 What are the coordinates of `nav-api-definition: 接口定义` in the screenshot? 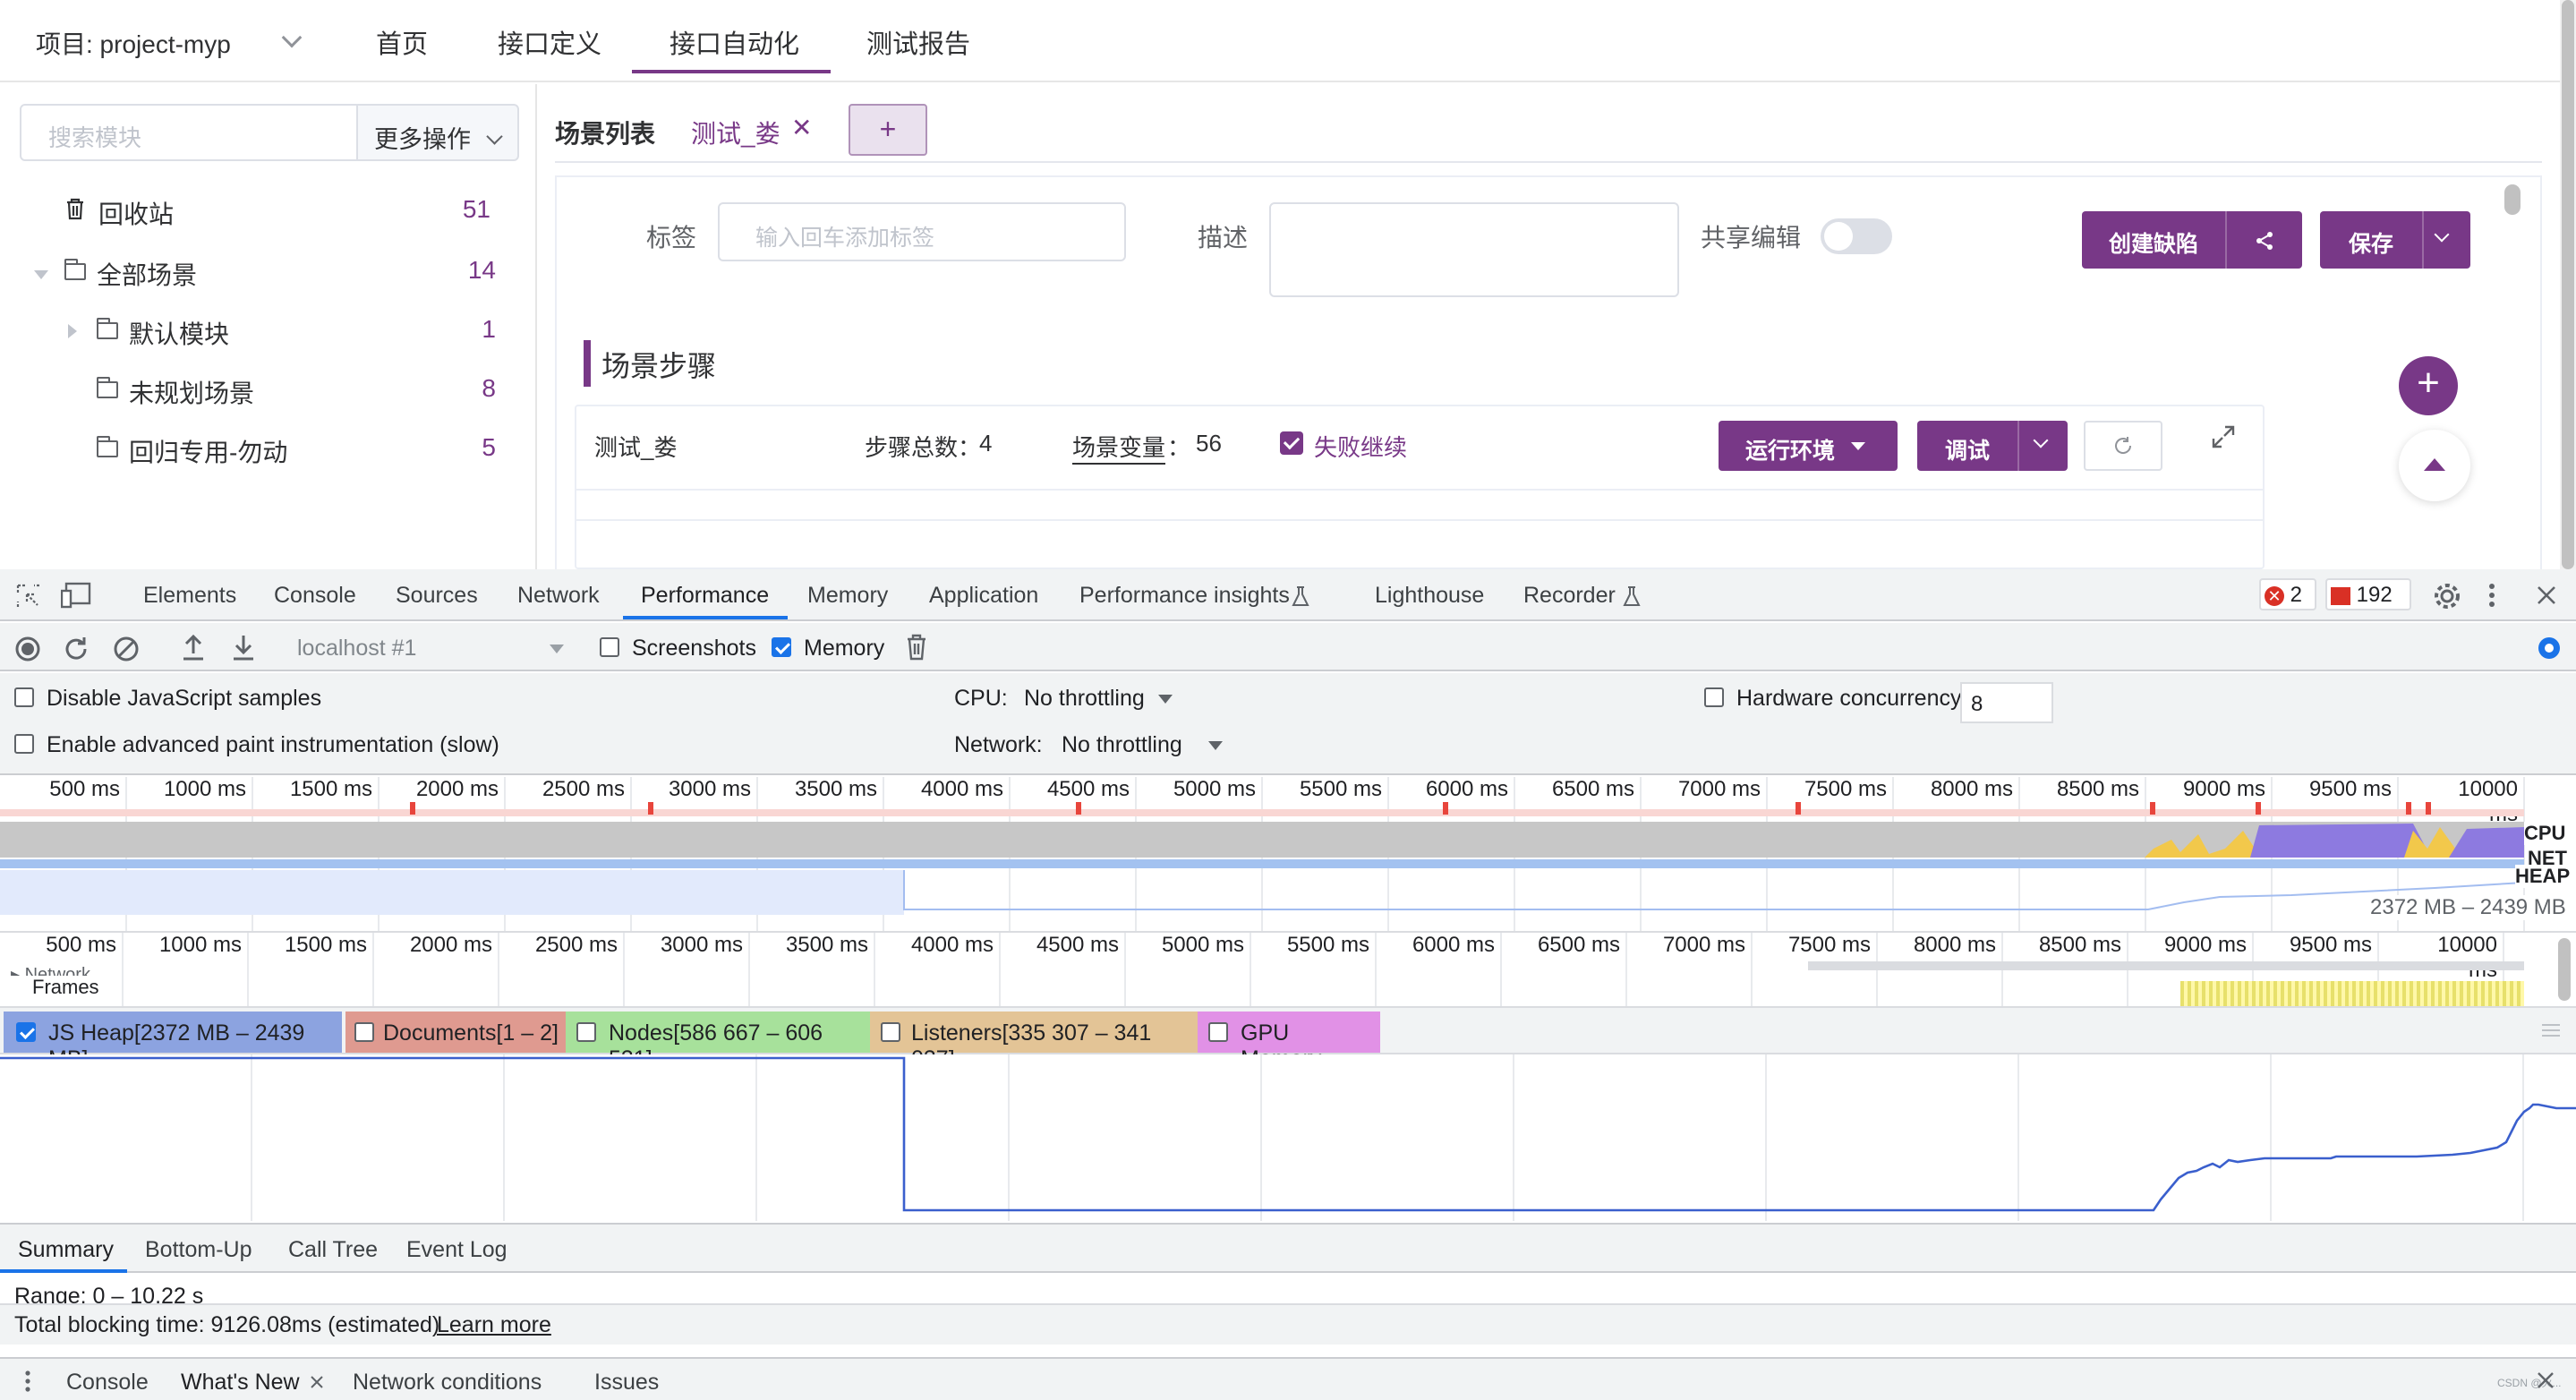 It's located at (549, 42).